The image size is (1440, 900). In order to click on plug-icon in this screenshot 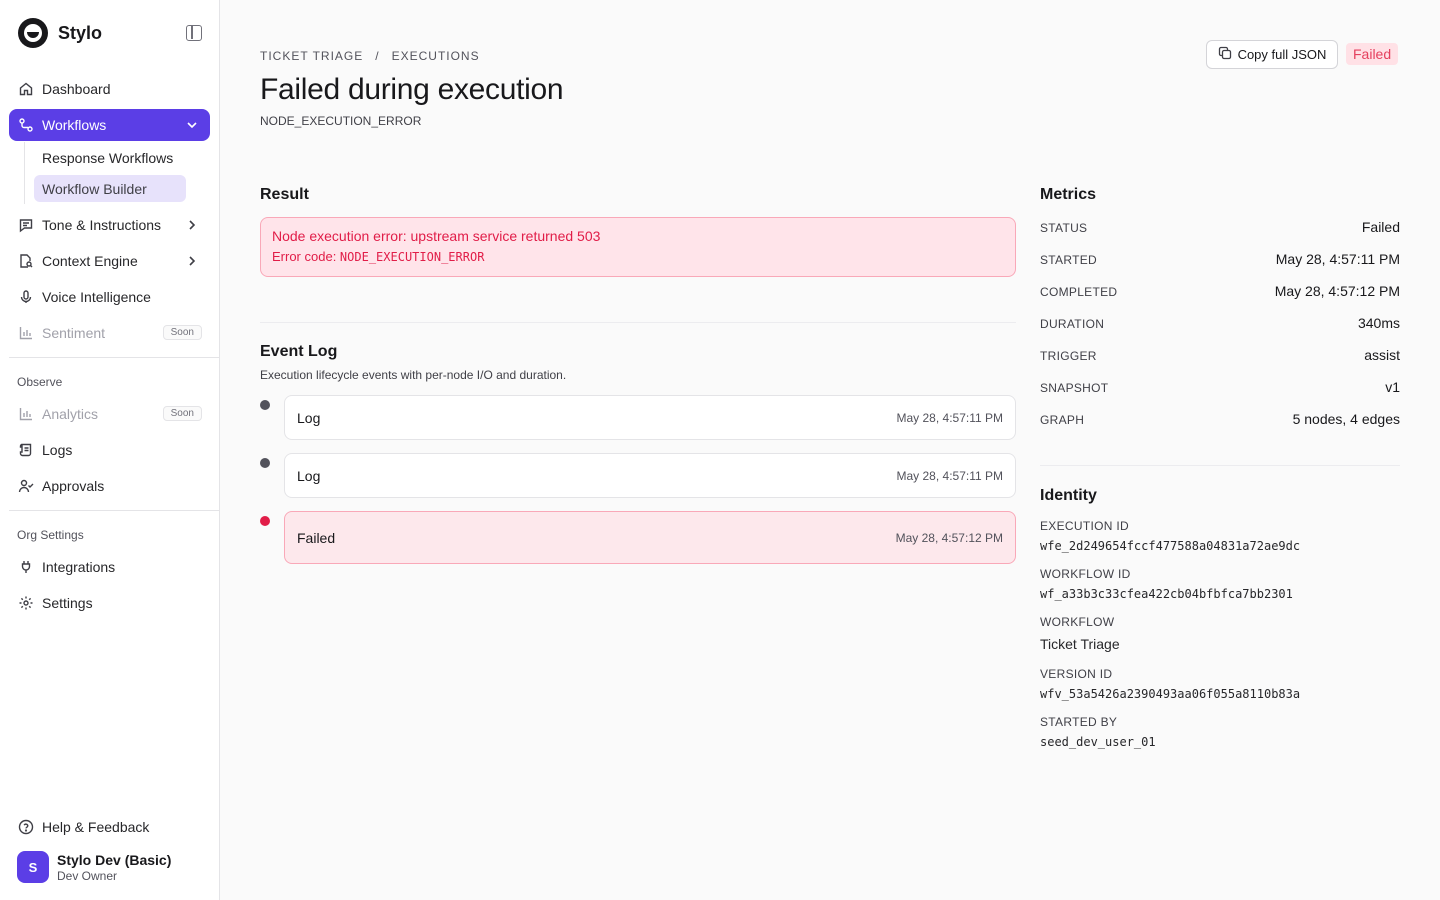, I will do `click(26, 567)`.